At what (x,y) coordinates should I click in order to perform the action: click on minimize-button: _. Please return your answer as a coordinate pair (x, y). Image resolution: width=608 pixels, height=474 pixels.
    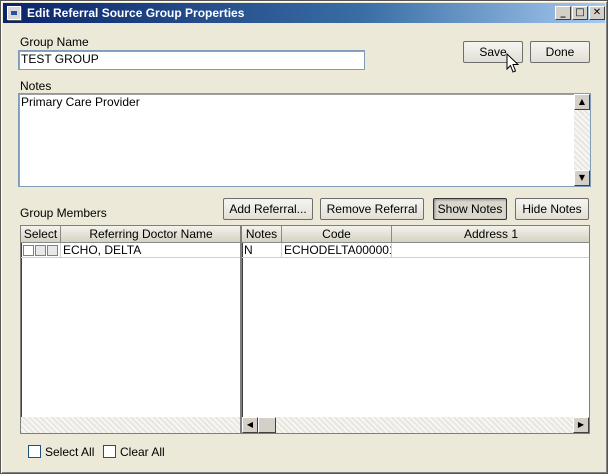
    Looking at the image, I should click on (563, 13).